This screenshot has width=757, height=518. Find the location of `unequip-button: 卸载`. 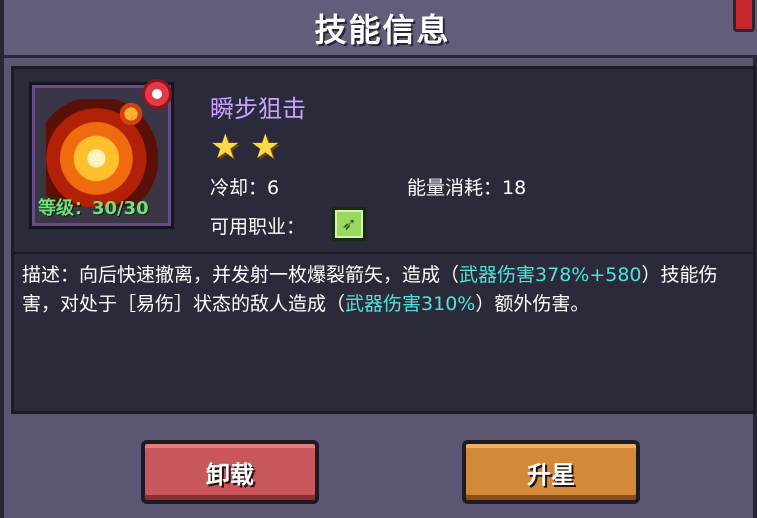

unequip-button: 卸载 is located at coordinates (230, 472).